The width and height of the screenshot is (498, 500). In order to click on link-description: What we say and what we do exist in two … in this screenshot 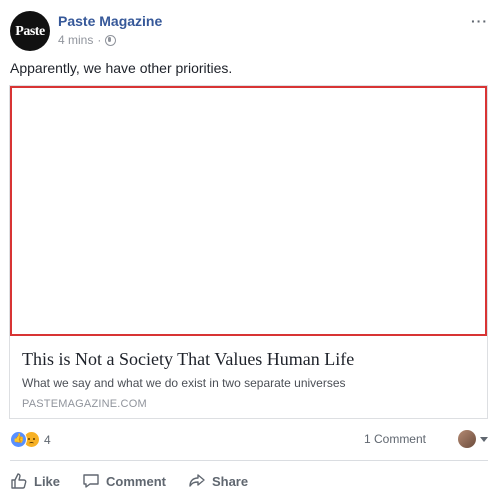, I will do `click(184, 383)`.